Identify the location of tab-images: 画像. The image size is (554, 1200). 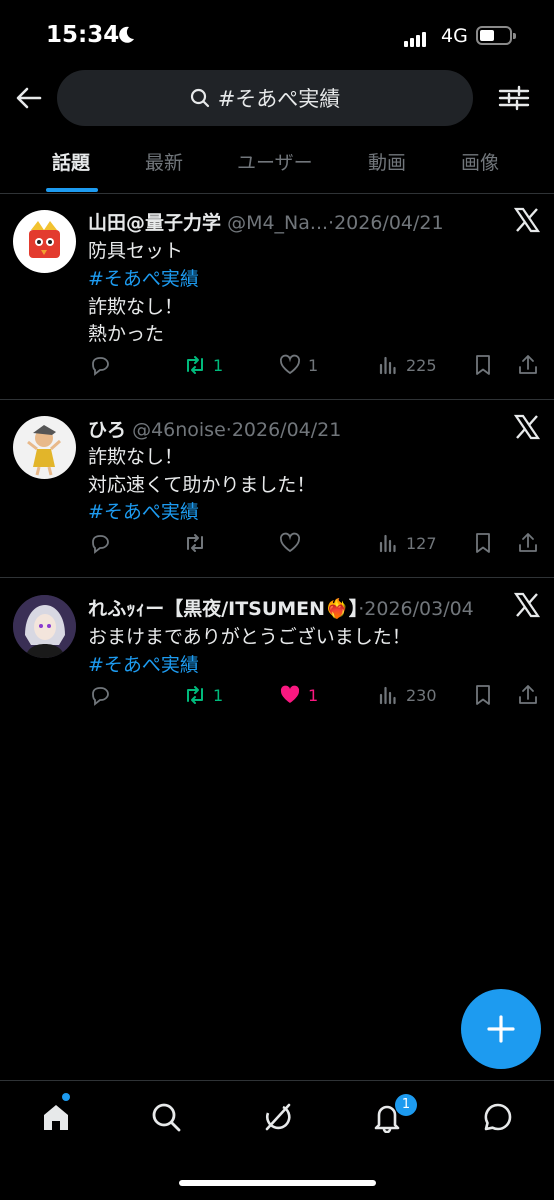
(480, 161).